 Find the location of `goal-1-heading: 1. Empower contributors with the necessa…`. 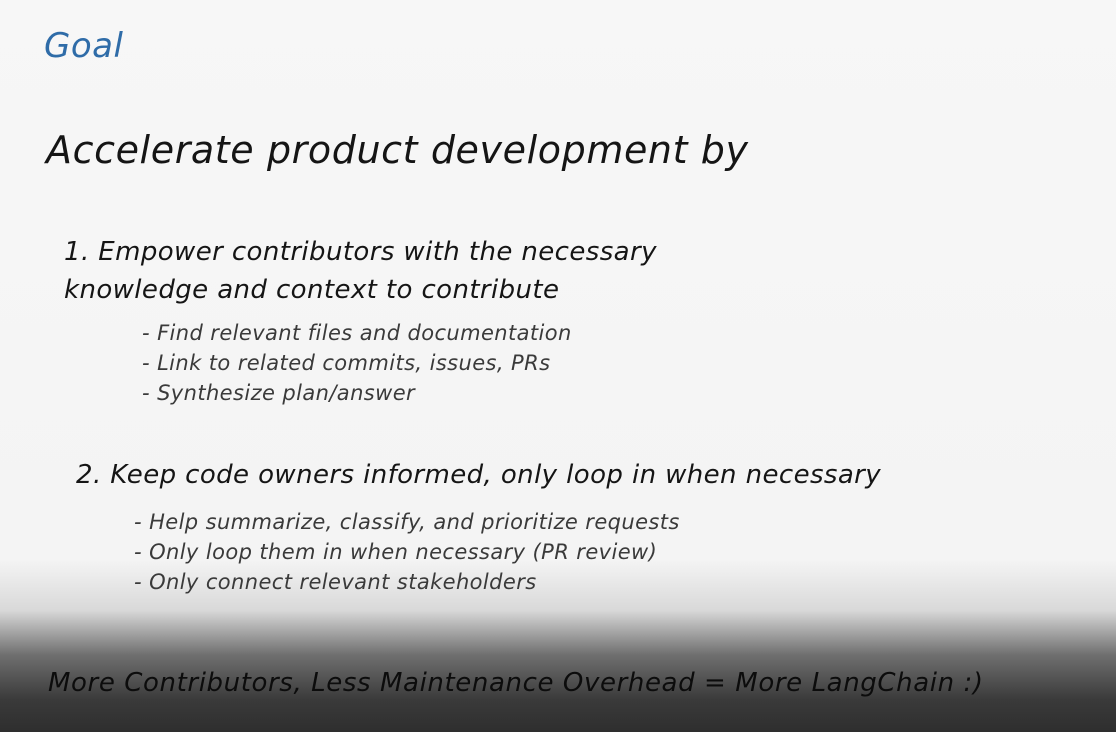

goal-1-heading: 1. Empower contributors with the necessa… is located at coordinates (360, 271).